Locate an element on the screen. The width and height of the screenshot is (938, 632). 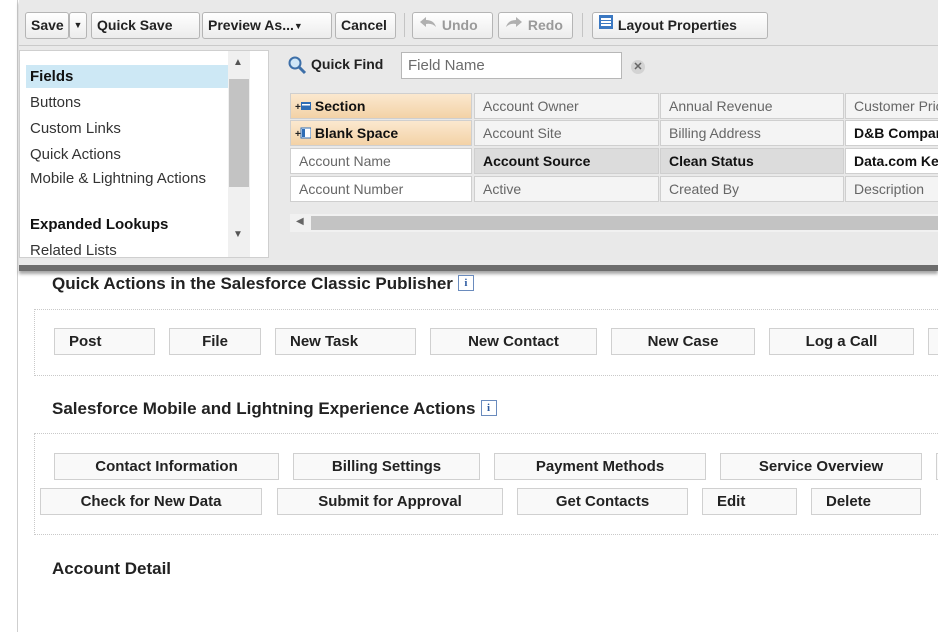
field-clean-status: Clean Status is located at coordinates (752, 161).